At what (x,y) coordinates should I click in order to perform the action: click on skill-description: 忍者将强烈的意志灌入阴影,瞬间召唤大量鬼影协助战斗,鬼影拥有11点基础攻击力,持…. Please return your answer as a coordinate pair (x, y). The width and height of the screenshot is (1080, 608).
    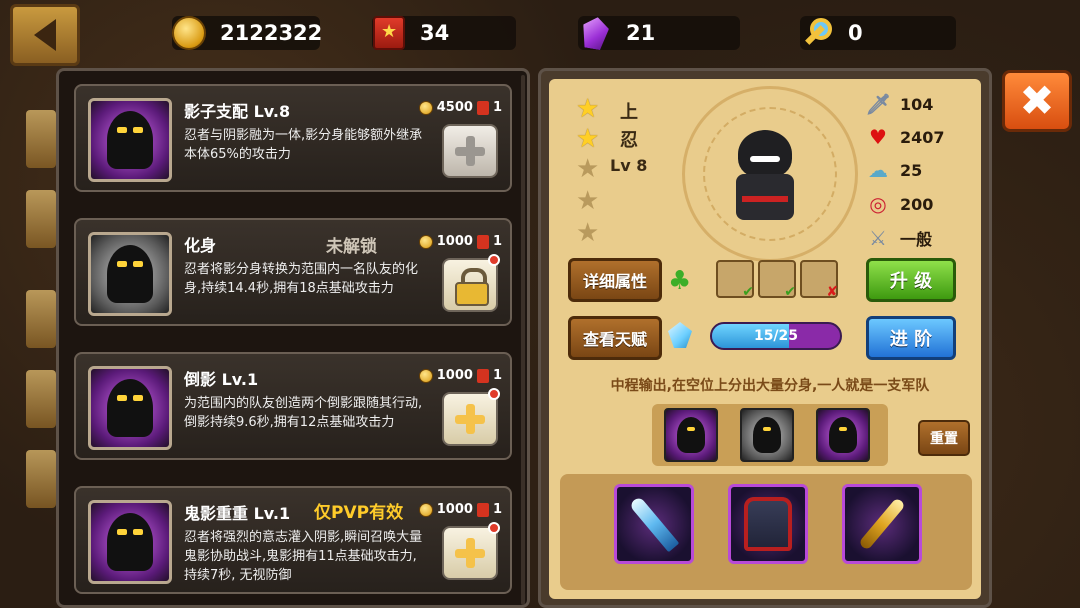
    Looking at the image, I should click on (303, 556).